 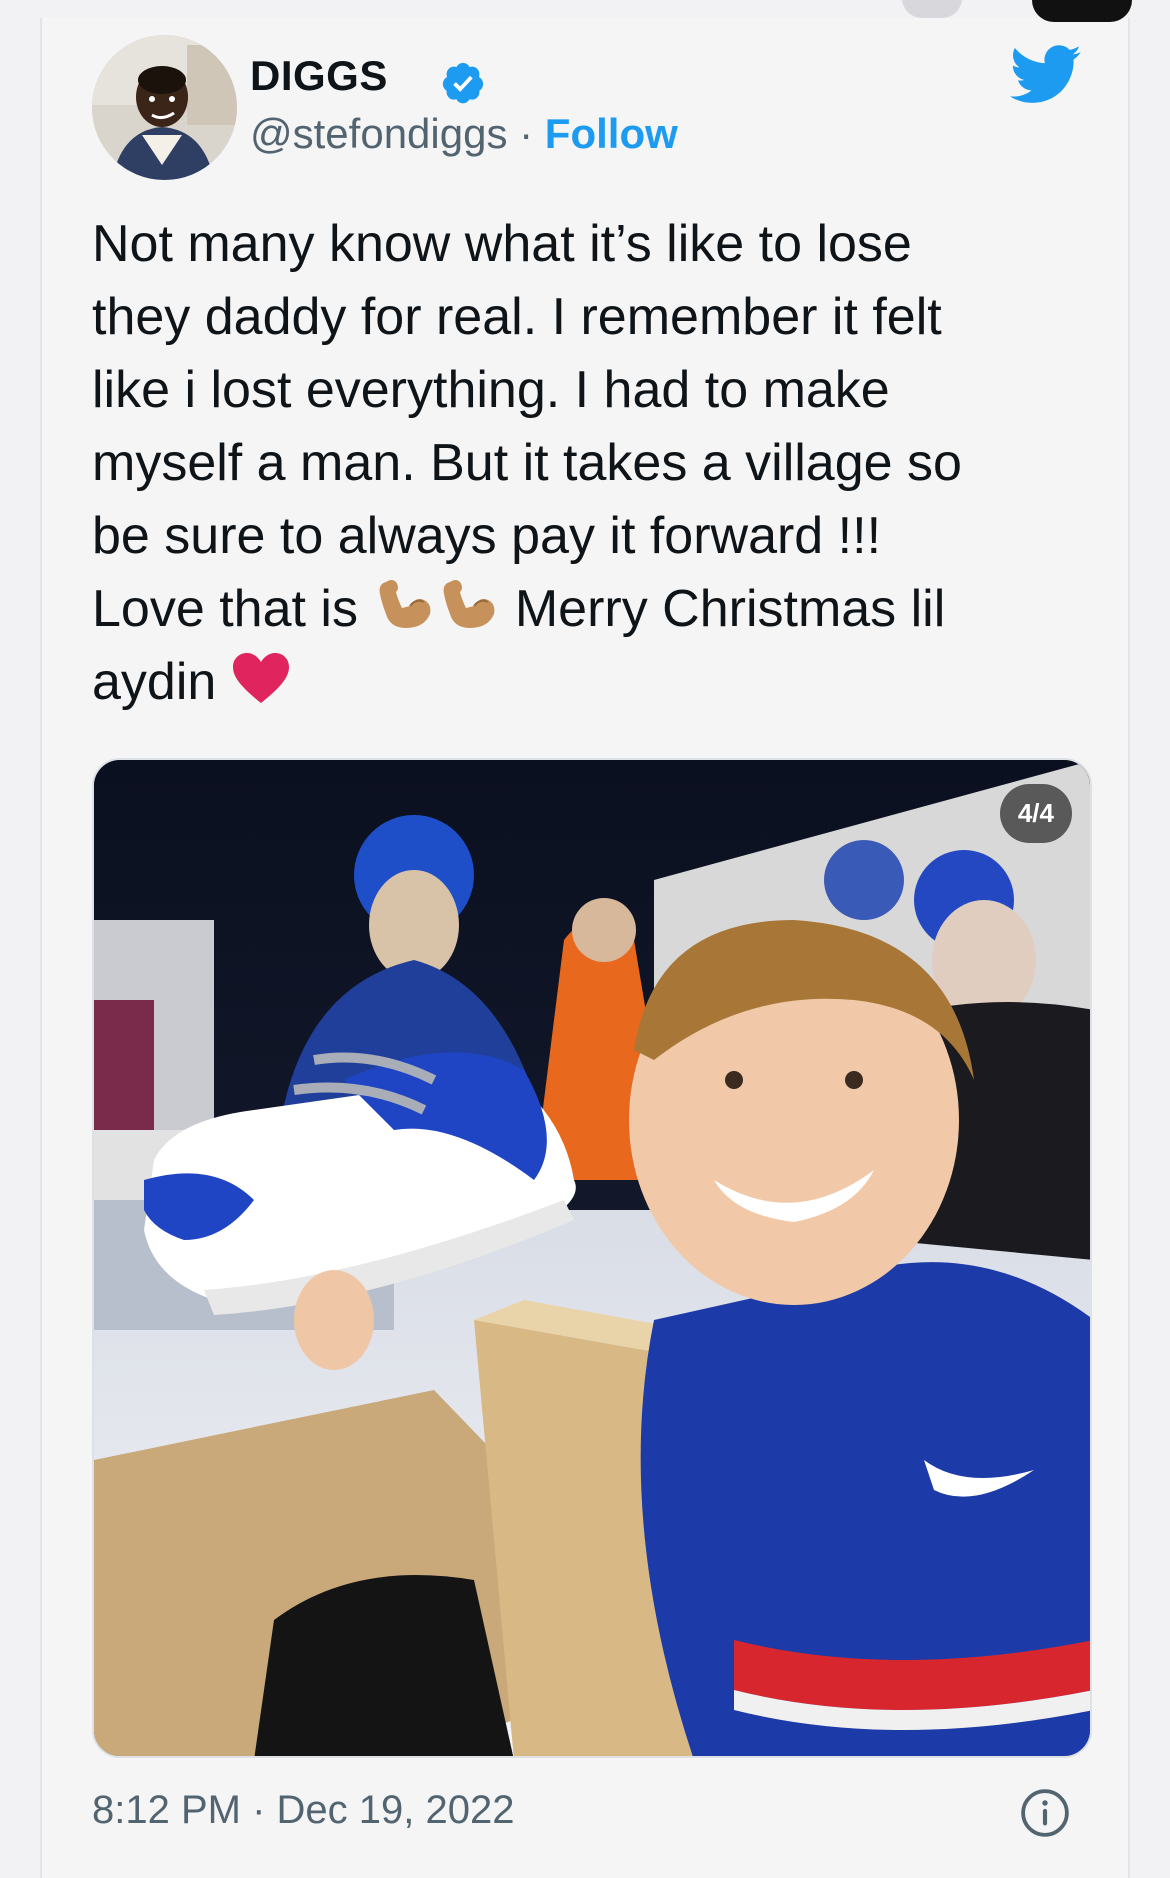 I want to click on tweet-text-segment: Merry Christmas lil, so click(x=723, y=609).